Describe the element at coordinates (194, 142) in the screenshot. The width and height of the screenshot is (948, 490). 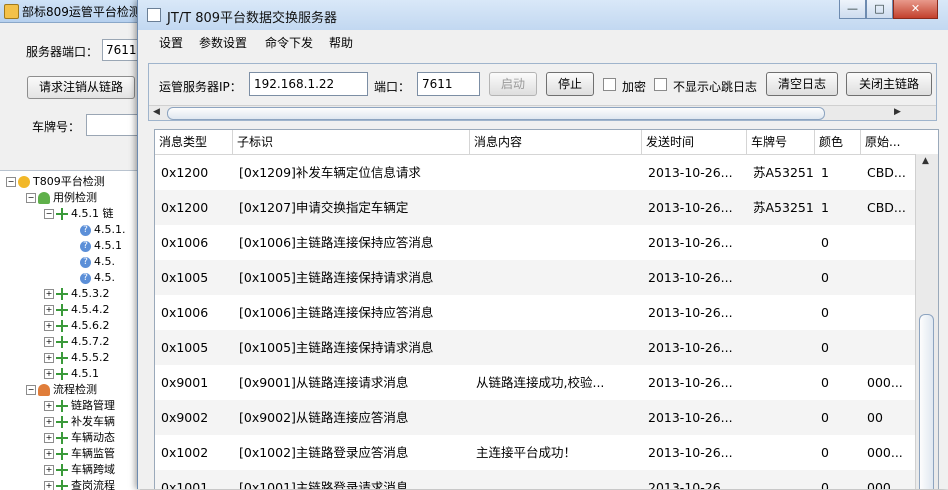
I see `column-header: 消息类型` at that location.